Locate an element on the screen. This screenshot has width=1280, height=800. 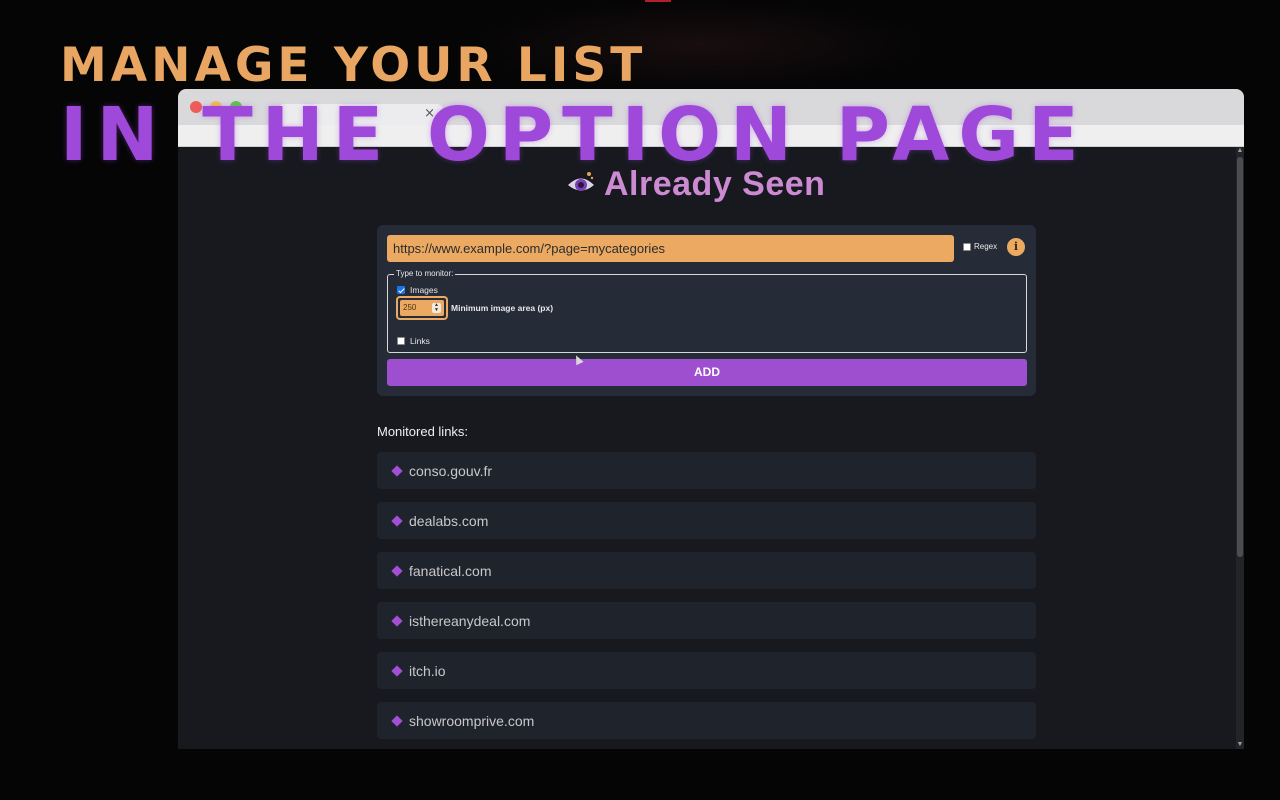
scroll-up-icon: ▲ is located at coordinates (1240, 151).